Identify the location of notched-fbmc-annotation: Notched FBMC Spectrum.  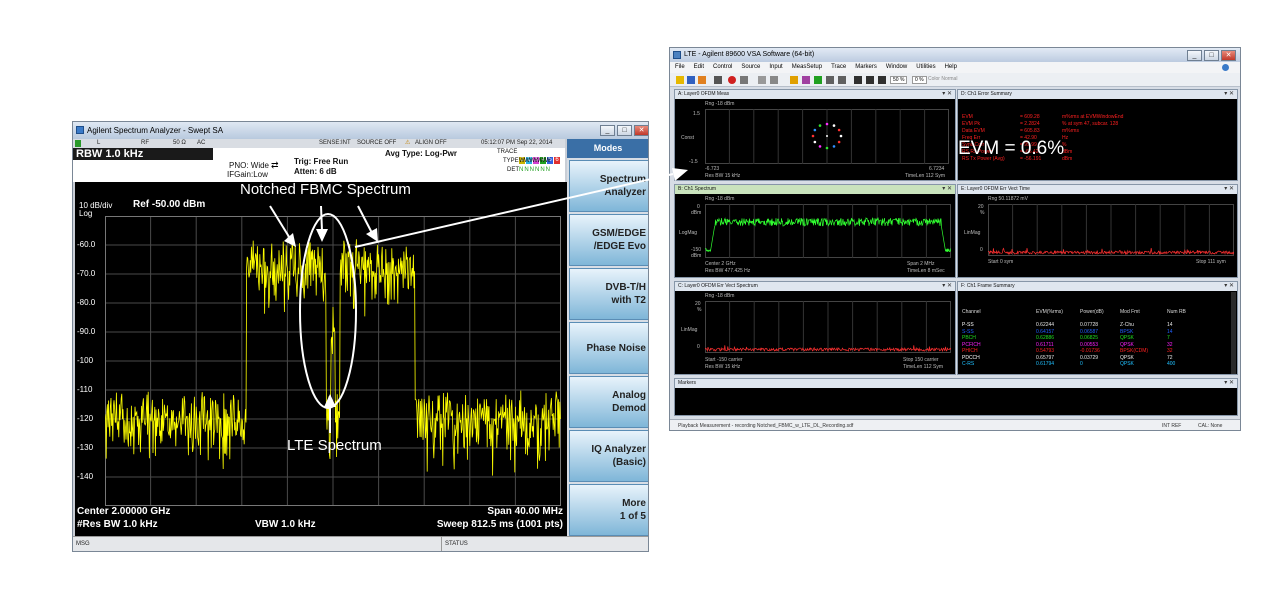
(325, 189).